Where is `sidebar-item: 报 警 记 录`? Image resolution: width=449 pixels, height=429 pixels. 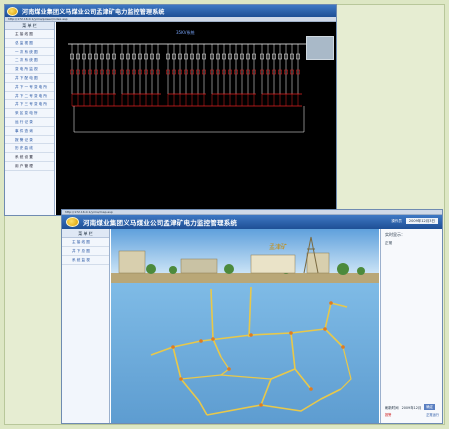 sidebar-item: 报 警 记 录 is located at coordinates (29, 140).